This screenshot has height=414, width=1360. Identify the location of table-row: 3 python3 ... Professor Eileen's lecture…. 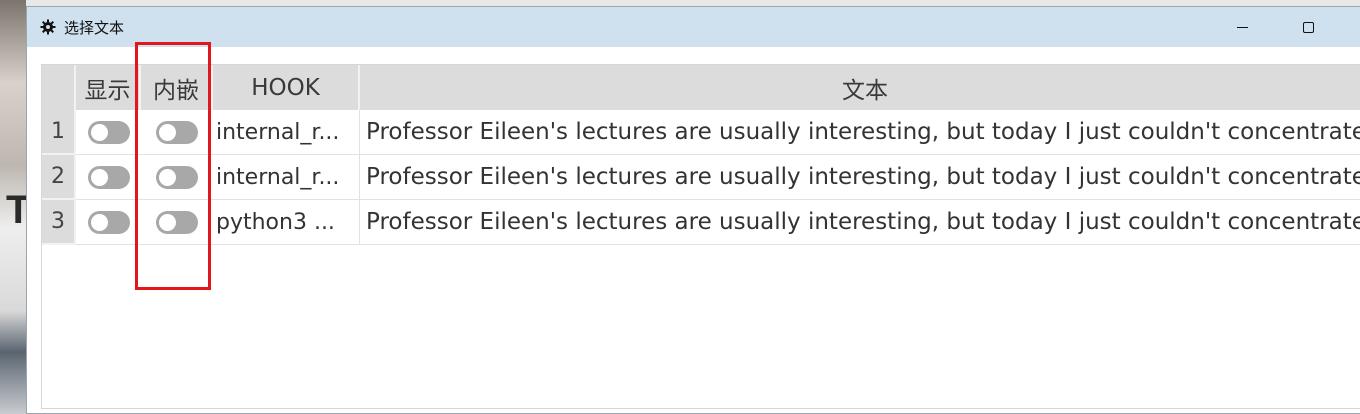
(701, 222).